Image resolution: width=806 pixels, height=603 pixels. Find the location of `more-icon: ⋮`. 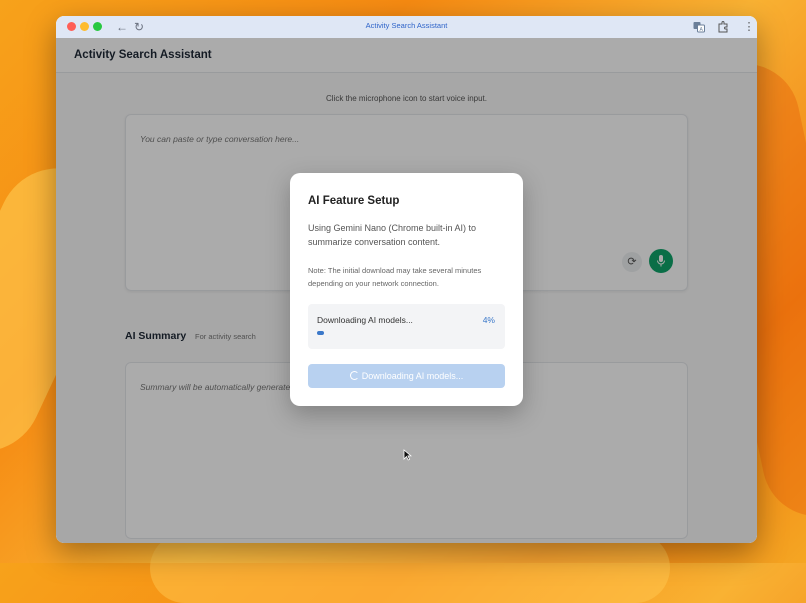

more-icon: ⋮ is located at coordinates (749, 27).